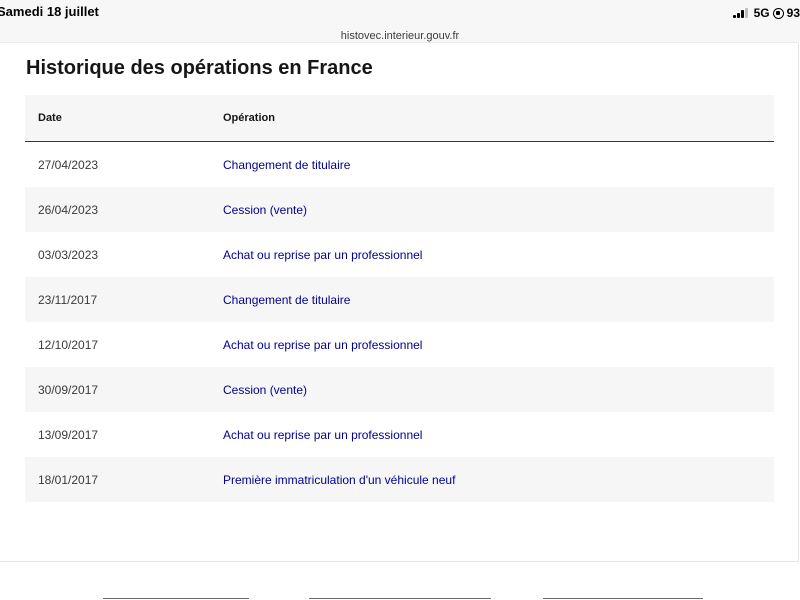 This screenshot has height=600, width=800. I want to click on page-title: Historique des opérations en France, so click(199, 68).